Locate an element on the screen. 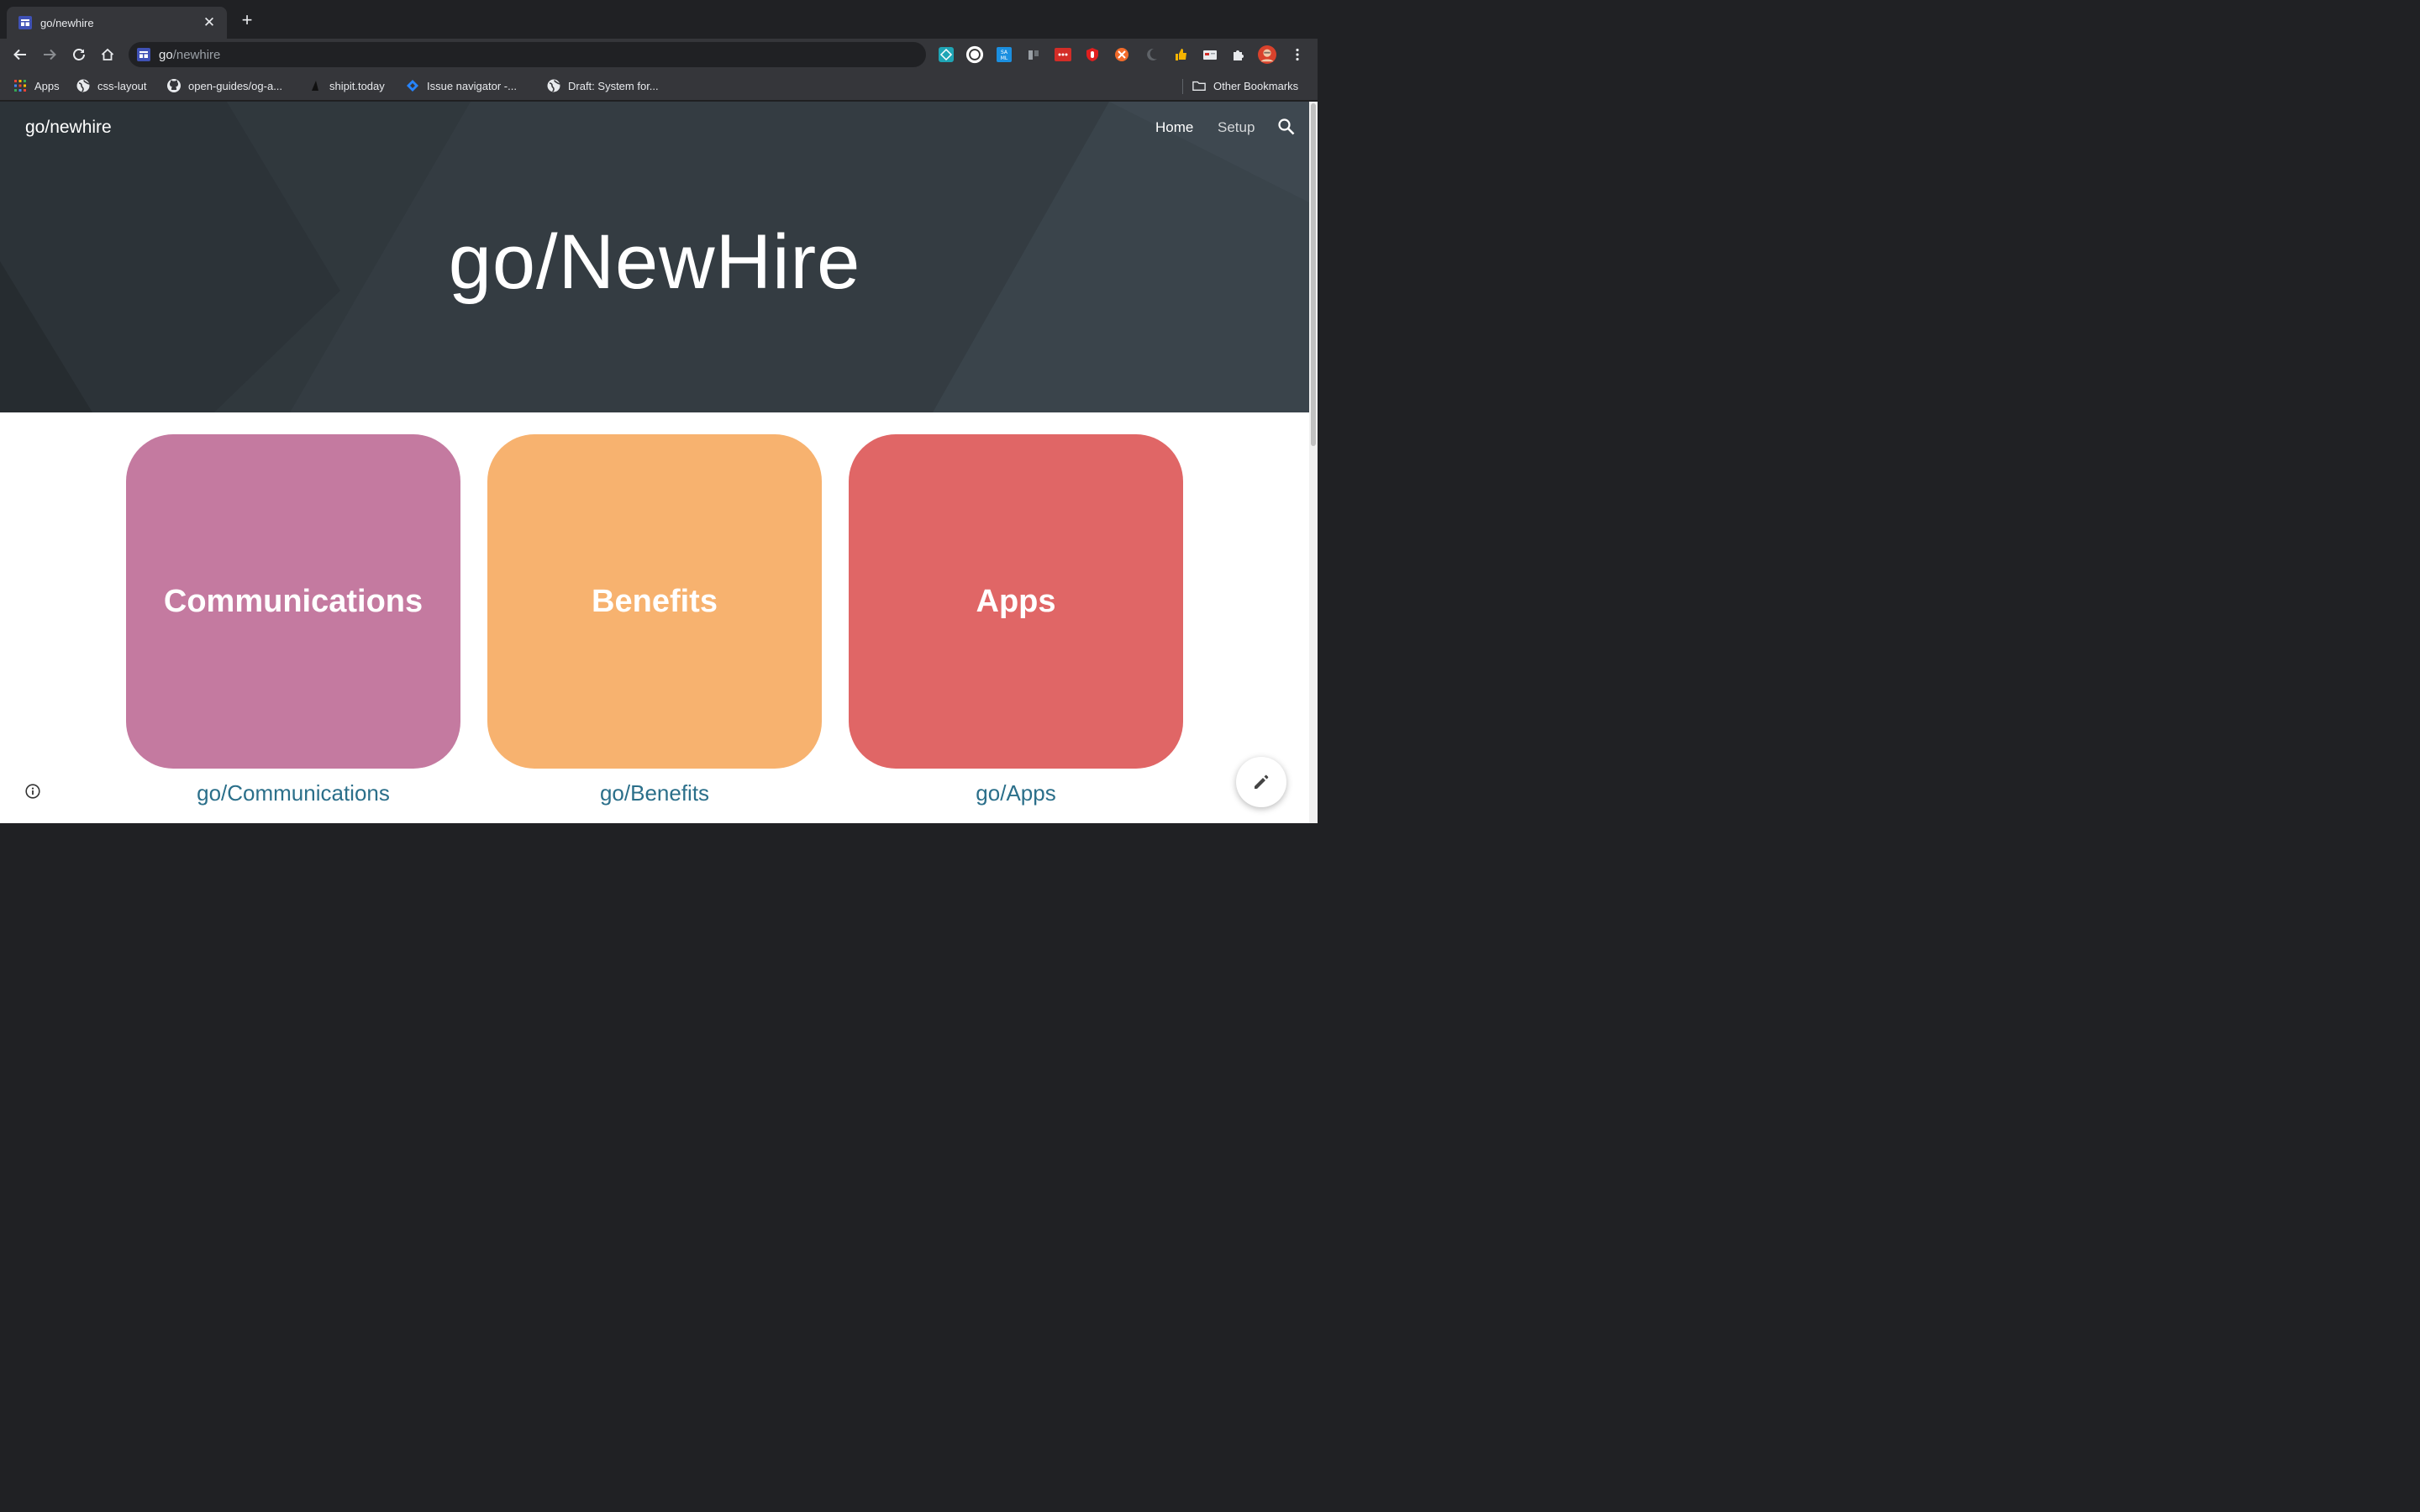 The height and width of the screenshot is (1512, 2420). extension-teal-icon is located at coordinates (946, 54).